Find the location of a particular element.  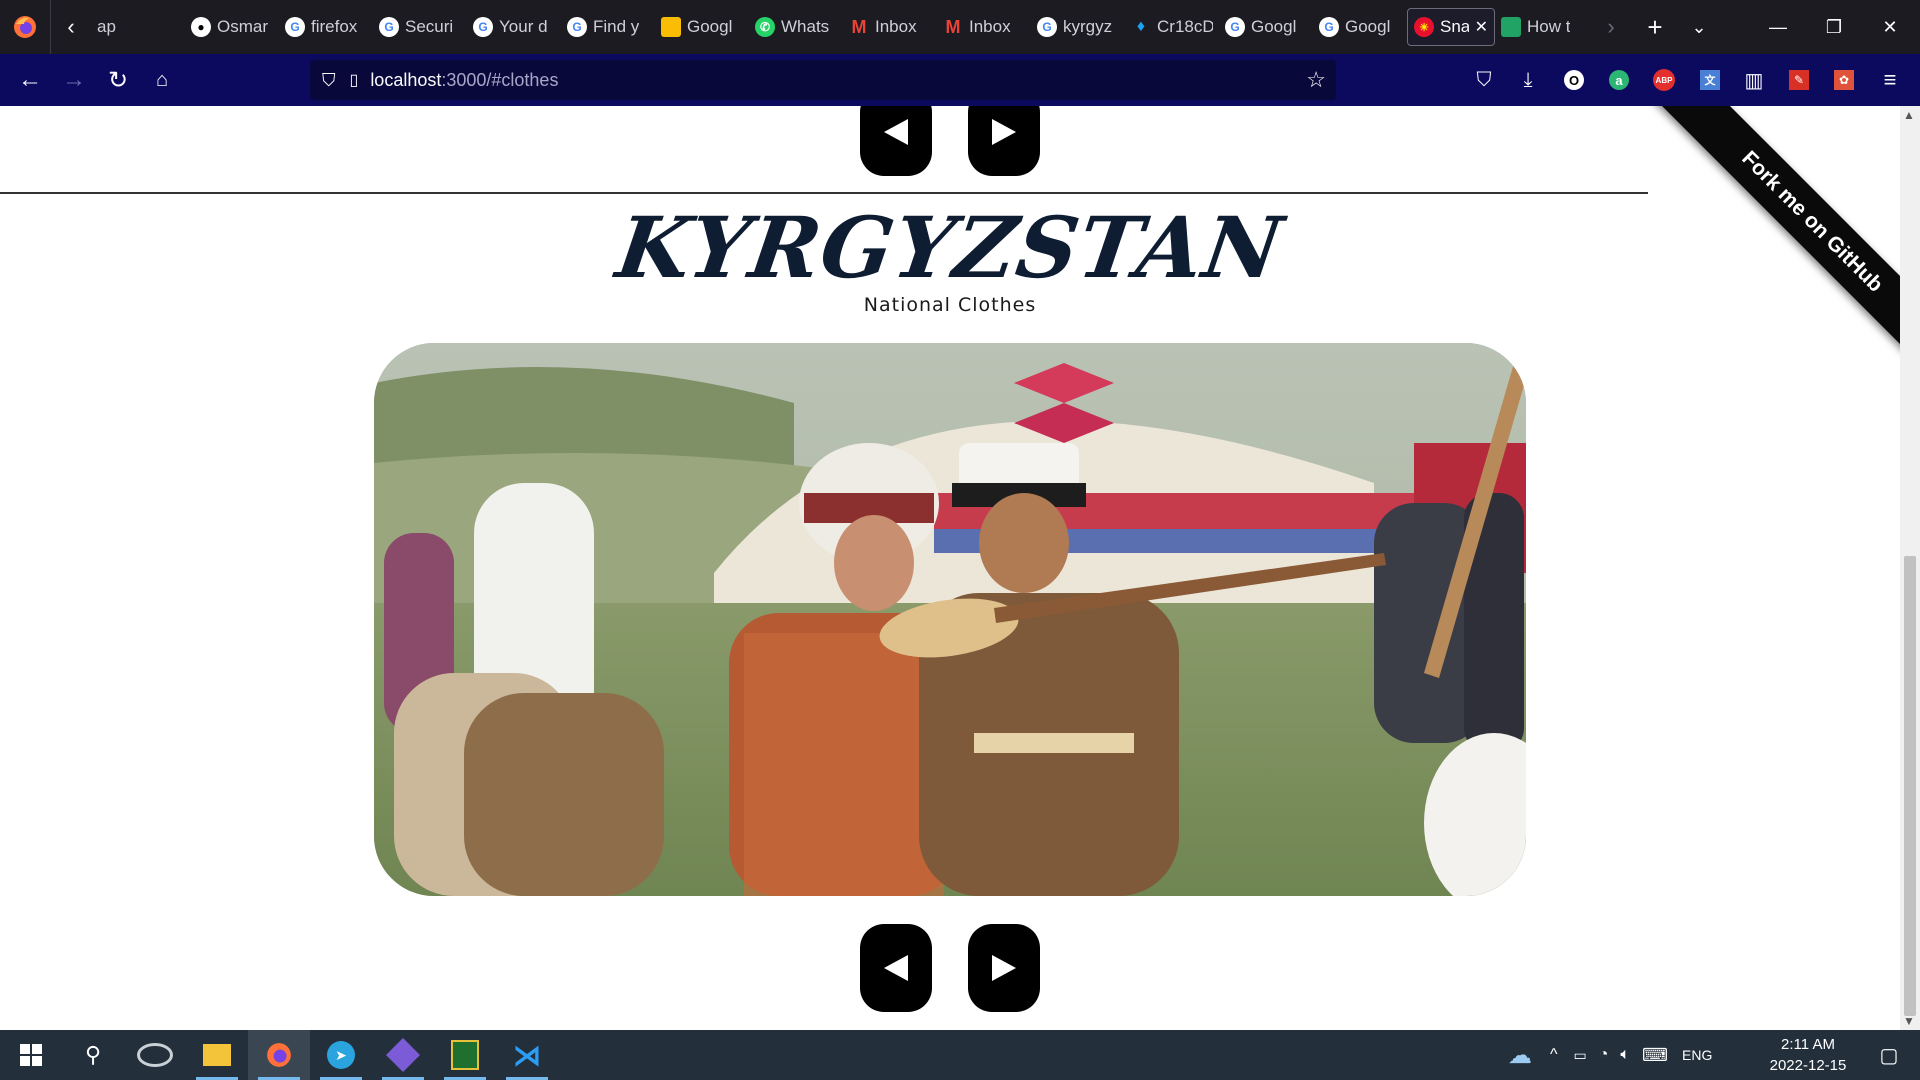

prev-button-top is located at coordinates (896, 141).